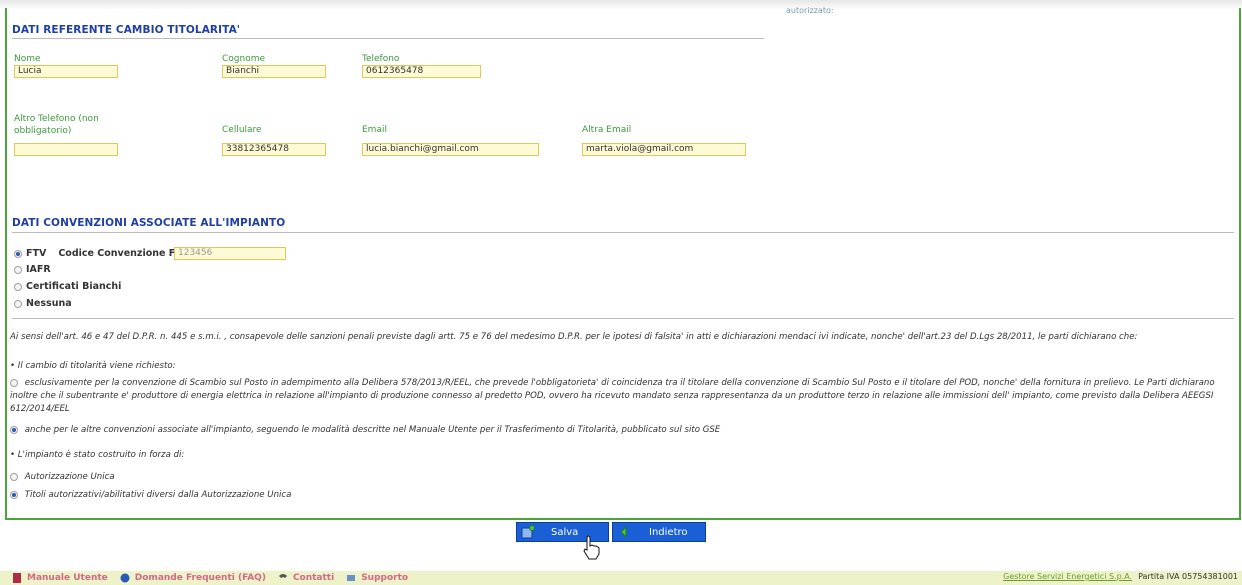  Describe the element at coordinates (621, 477) in the screenshot. I see `impianto-option-1: Autorizzazione Unica` at that location.